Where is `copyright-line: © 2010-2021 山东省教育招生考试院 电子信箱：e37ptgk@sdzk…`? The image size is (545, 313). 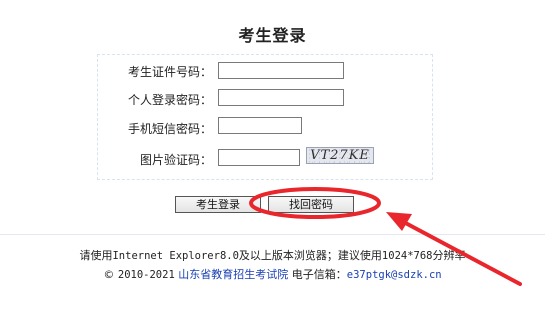 copyright-line: © 2010-2021 山东省教育招生考试院 电子信箱：e37ptgk@sdzk… is located at coordinates (272, 274).